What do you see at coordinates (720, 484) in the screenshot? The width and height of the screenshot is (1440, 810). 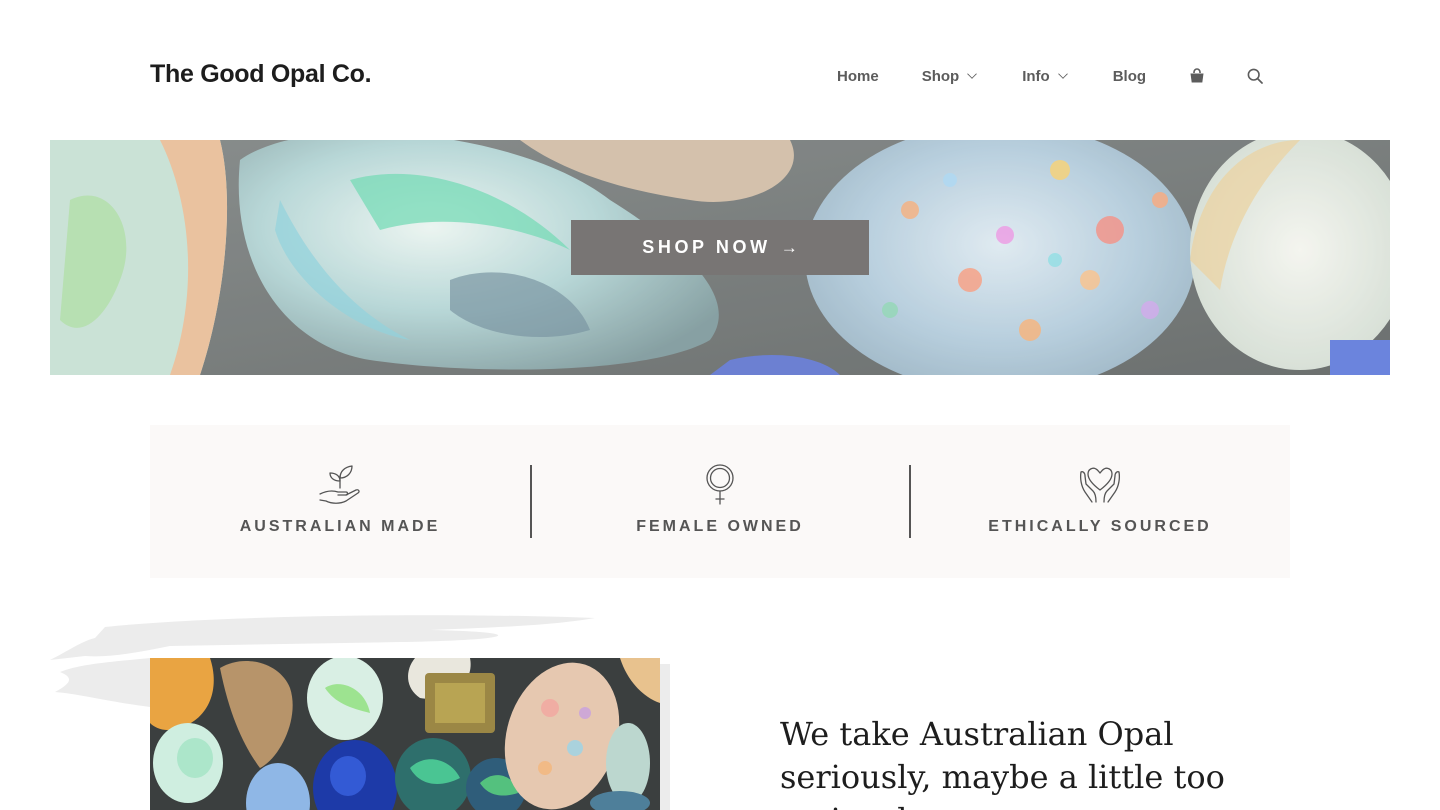 I see `female-symbol-icon` at bounding box center [720, 484].